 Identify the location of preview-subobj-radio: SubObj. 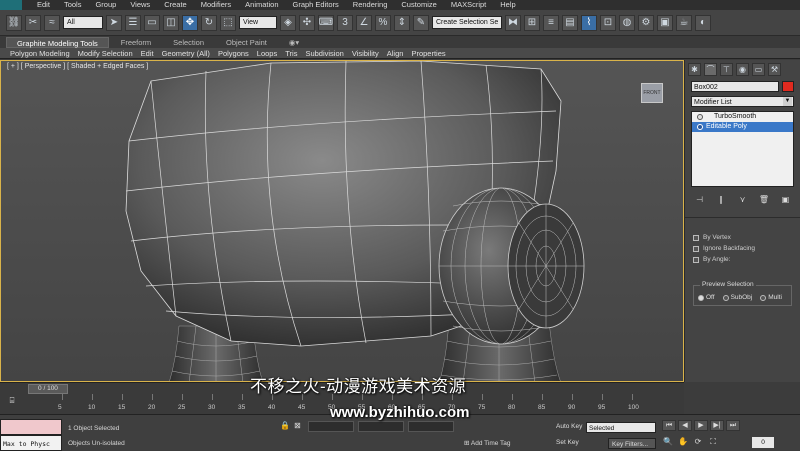
(737, 297).